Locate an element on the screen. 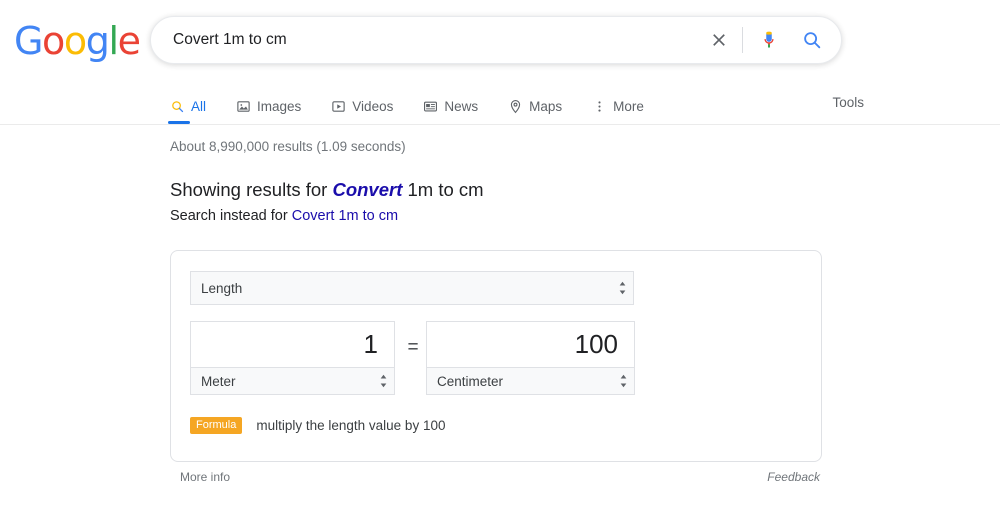 The width and height of the screenshot is (1000, 513). result-stats: About 8,990,000 results (1.09 seconds) is located at coordinates (288, 146).